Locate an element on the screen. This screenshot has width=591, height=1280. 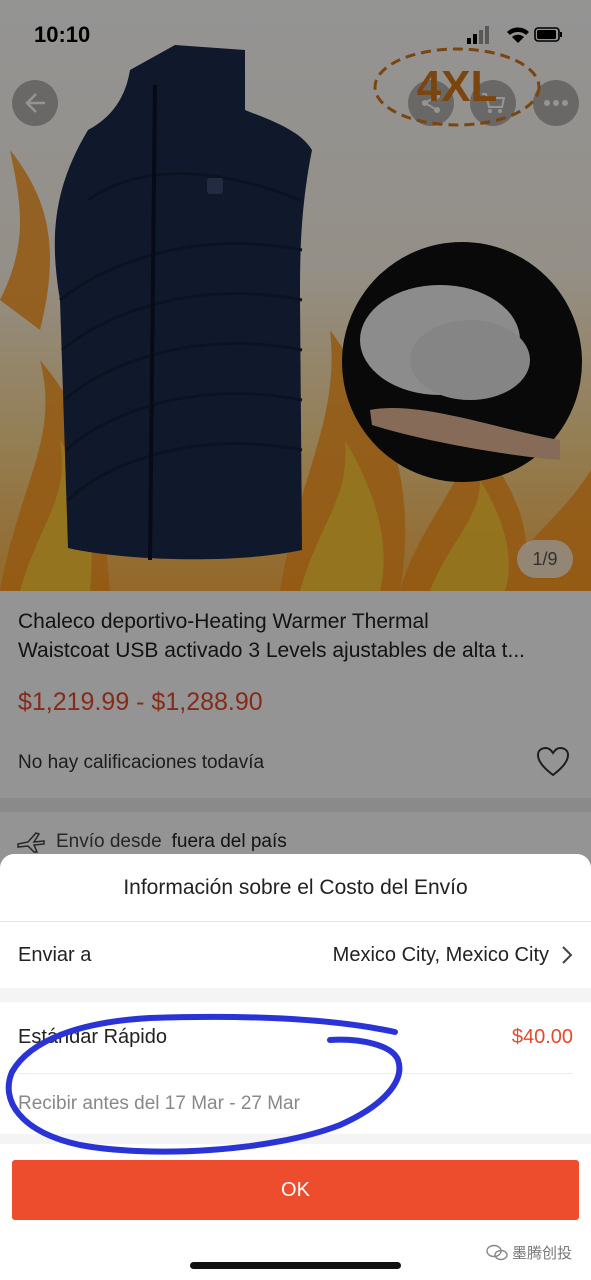
wechat-icon is located at coordinates (497, 1252).